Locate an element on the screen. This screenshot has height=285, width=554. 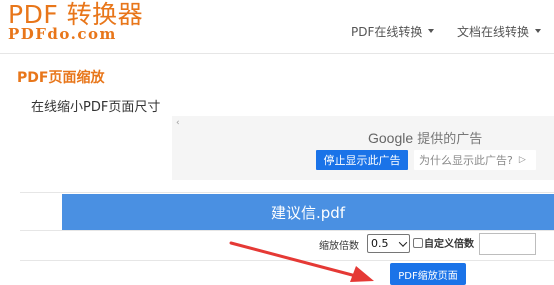
custom-scale-label: 自定义倍数 is located at coordinates (449, 244).